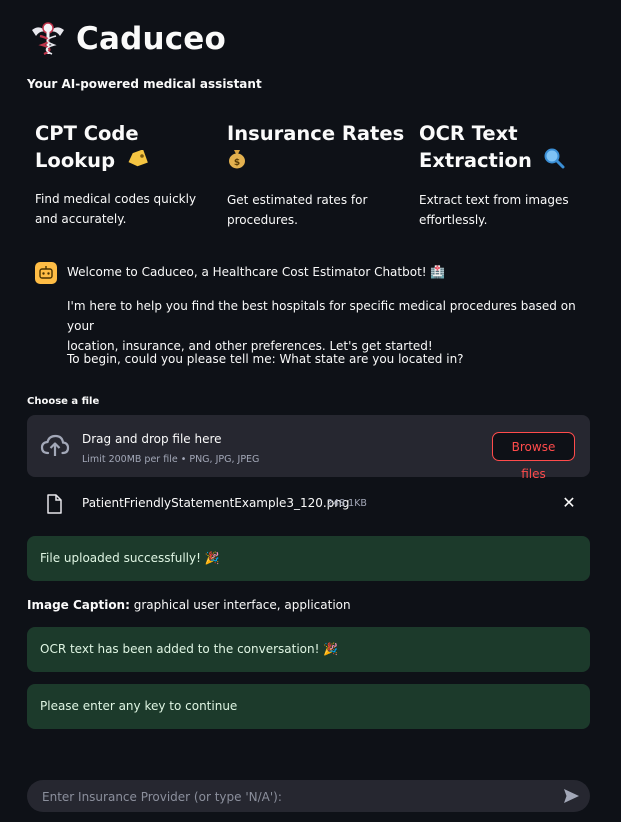 The width and height of the screenshot is (621, 822). What do you see at coordinates (569, 503) in the screenshot?
I see `remove-file-close-icon: ✕` at bounding box center [569, 503].